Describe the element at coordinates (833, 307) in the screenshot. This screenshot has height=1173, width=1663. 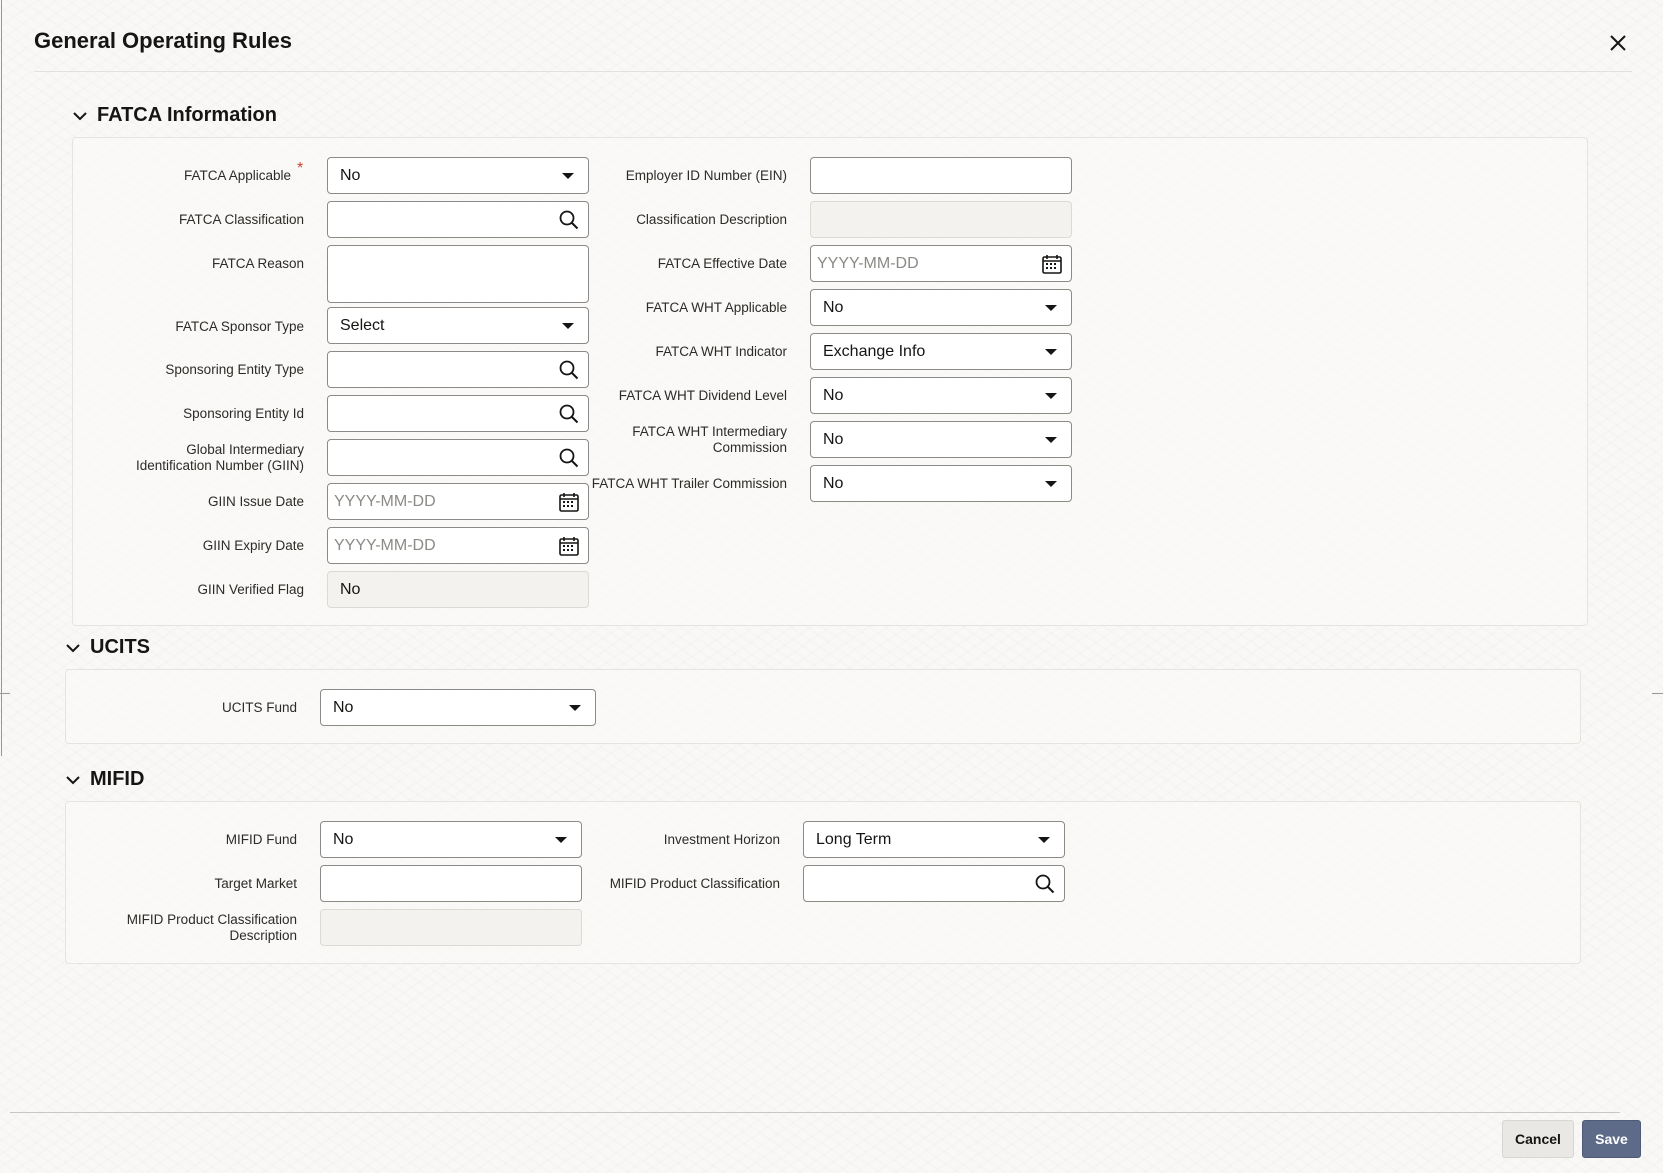
I see `wht-applicable-value: No` at that location.